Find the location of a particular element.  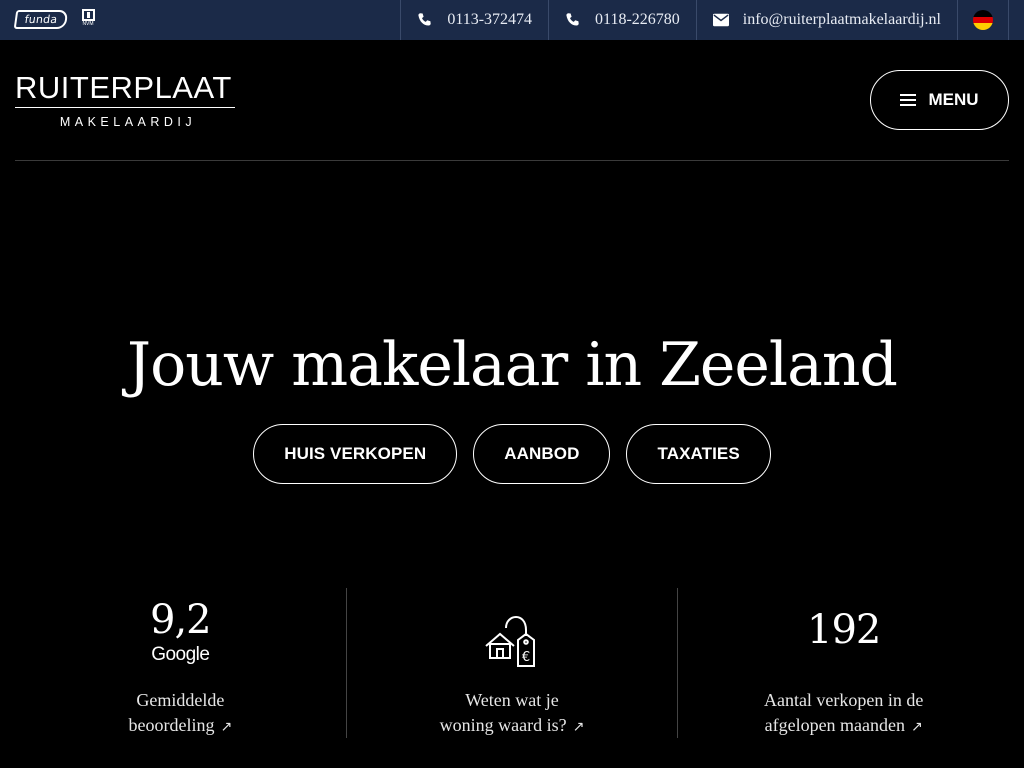

language-switch is located at coordinates (983, 20).